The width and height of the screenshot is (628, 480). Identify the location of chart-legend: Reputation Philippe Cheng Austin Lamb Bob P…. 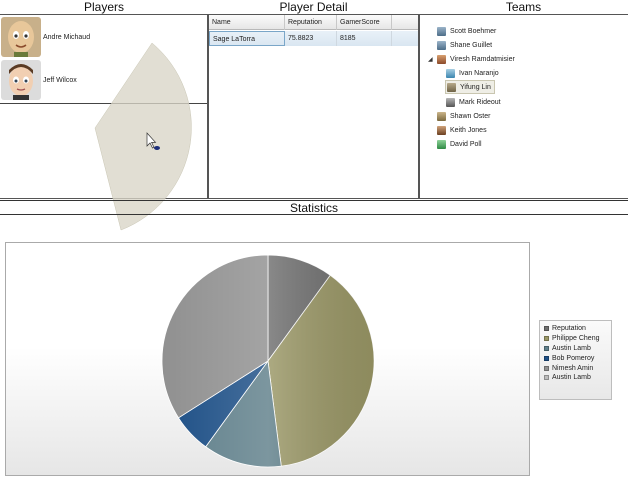
(575, 360).